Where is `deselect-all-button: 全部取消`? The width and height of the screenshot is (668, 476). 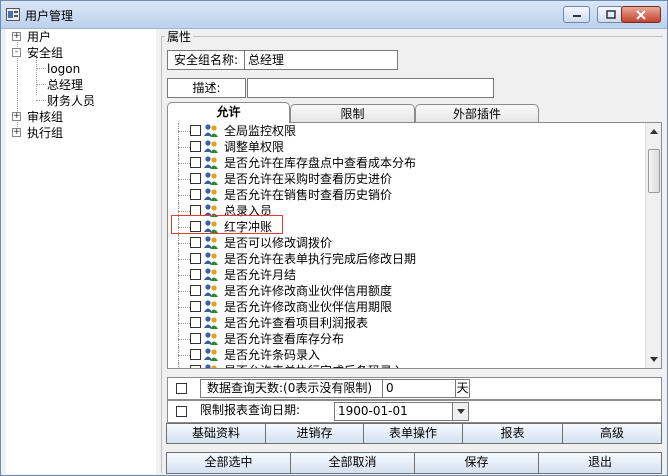
deselect-all-button: 全部取消 is located at coordinates (352, 463).